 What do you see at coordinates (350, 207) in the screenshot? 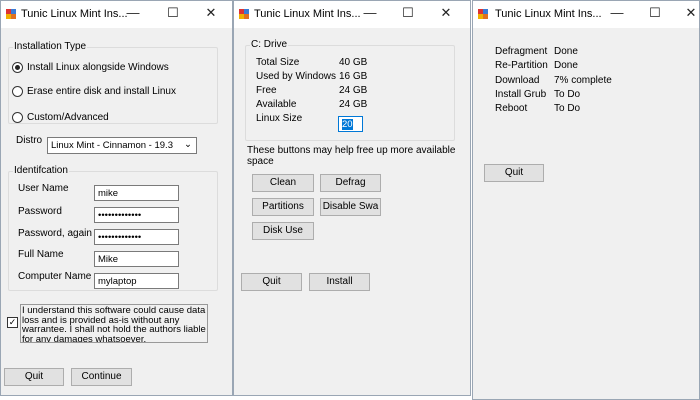
I see `disable-swap-button: Disable Swa` at bounding box center [350, 207].